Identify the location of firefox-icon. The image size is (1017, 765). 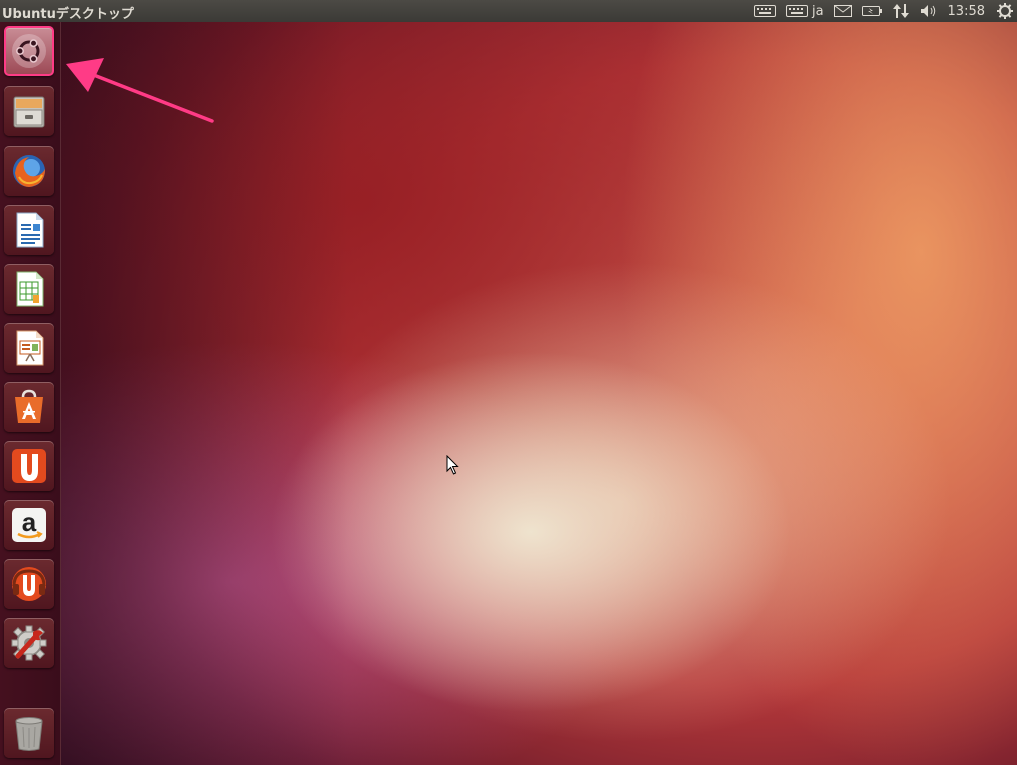
(29, 171).